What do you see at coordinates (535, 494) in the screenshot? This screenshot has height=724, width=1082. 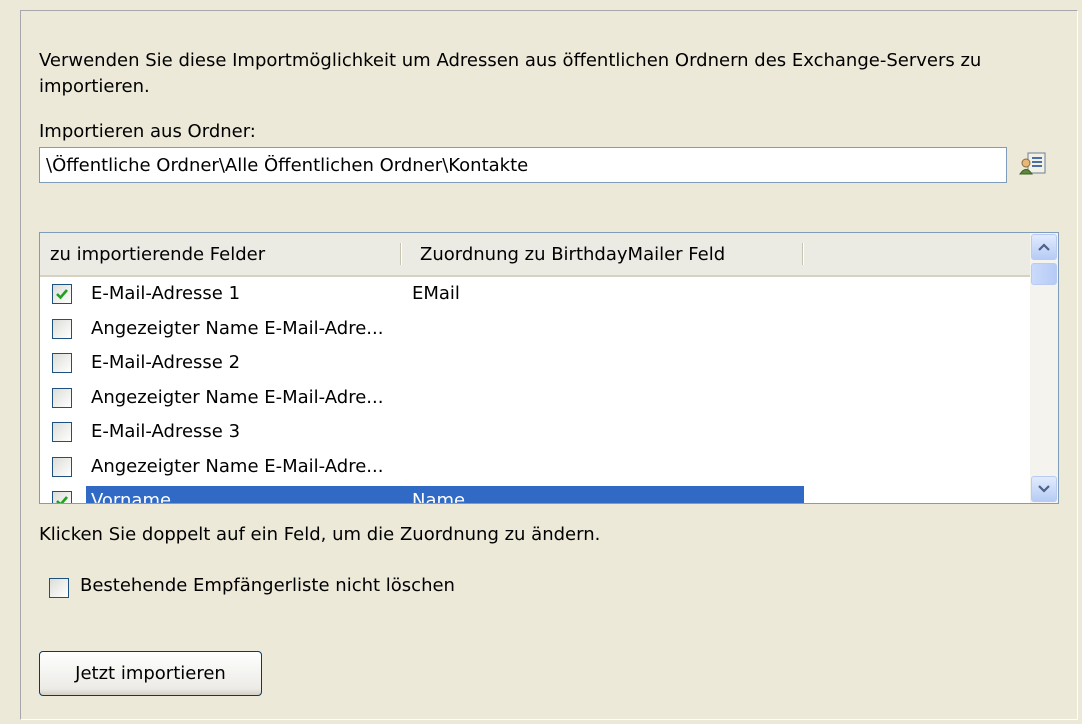 I see `list-row: Vorname Name` at bounding box center [535, 494].